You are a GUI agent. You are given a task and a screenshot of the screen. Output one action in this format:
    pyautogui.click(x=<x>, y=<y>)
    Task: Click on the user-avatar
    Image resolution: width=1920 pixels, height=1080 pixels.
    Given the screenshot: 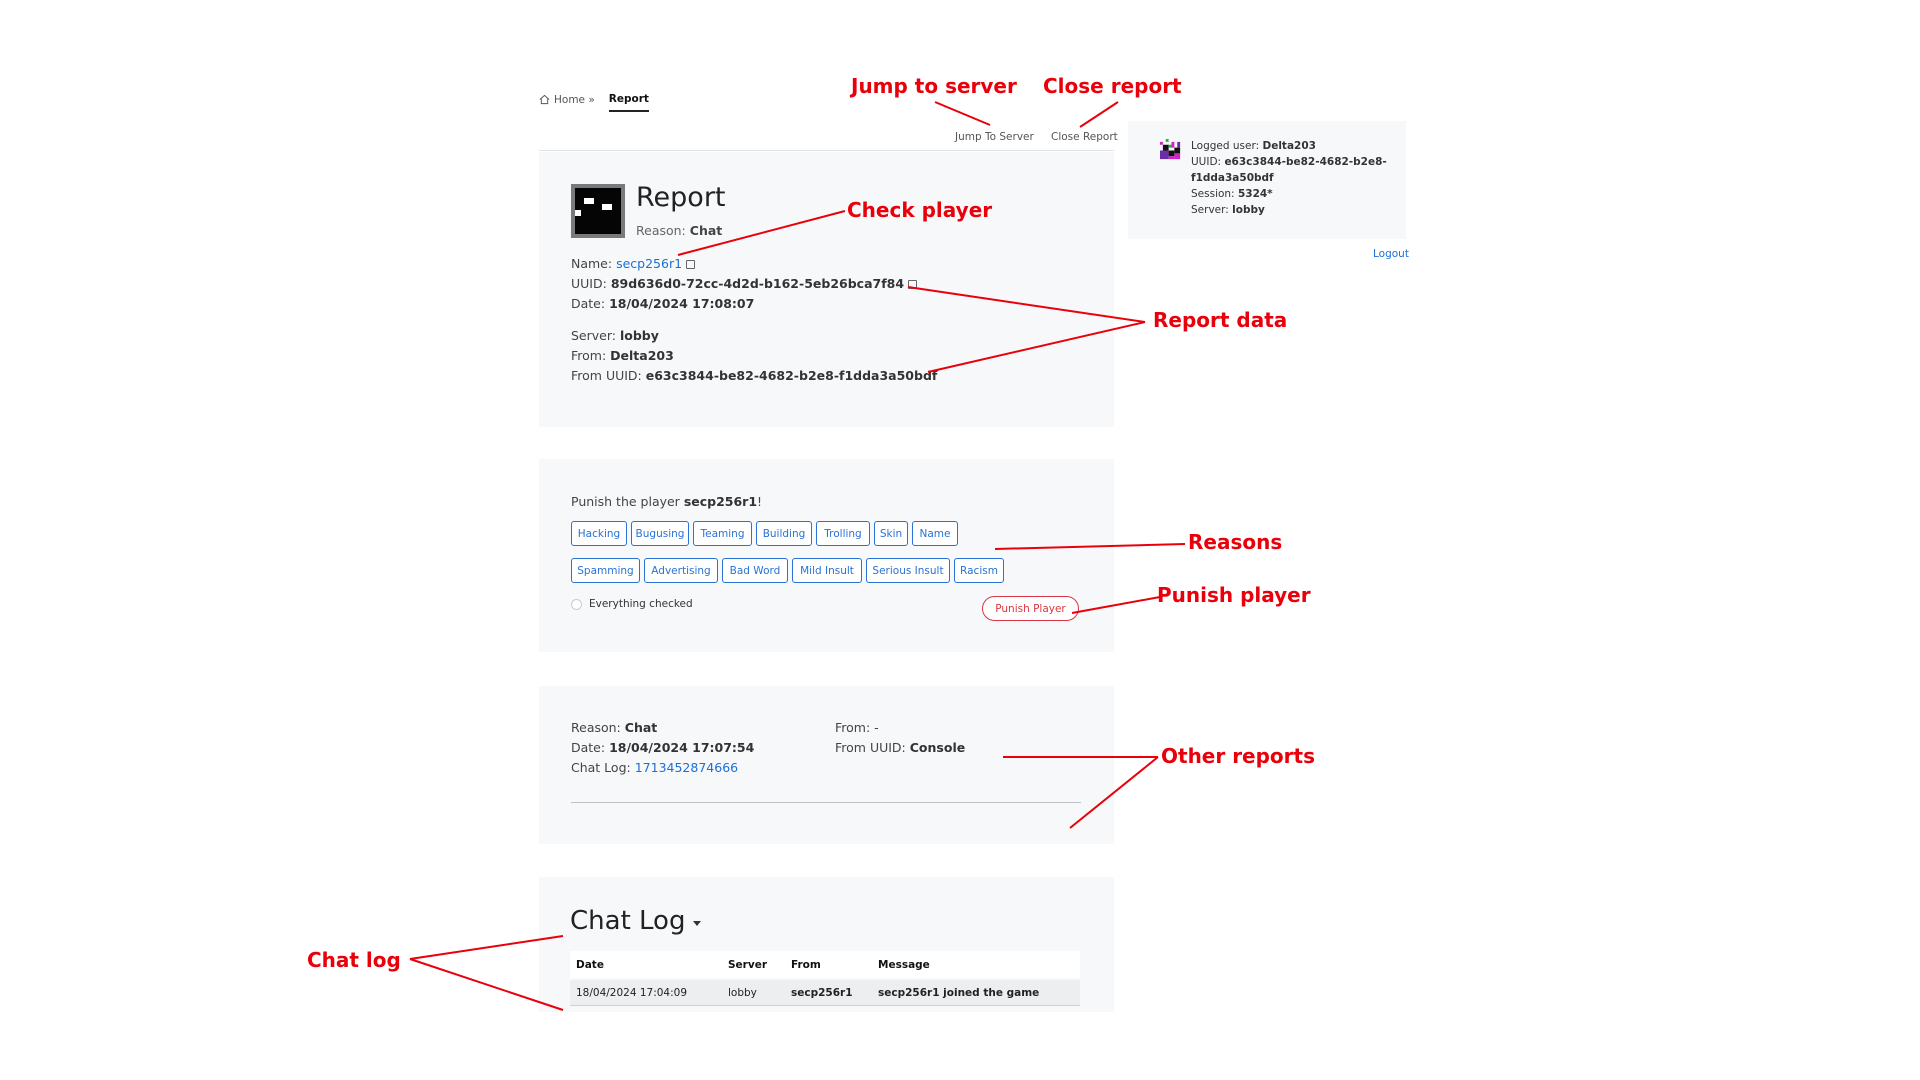 What is the action you would take?
    pyautogui.click(x=1170, y=149)
    